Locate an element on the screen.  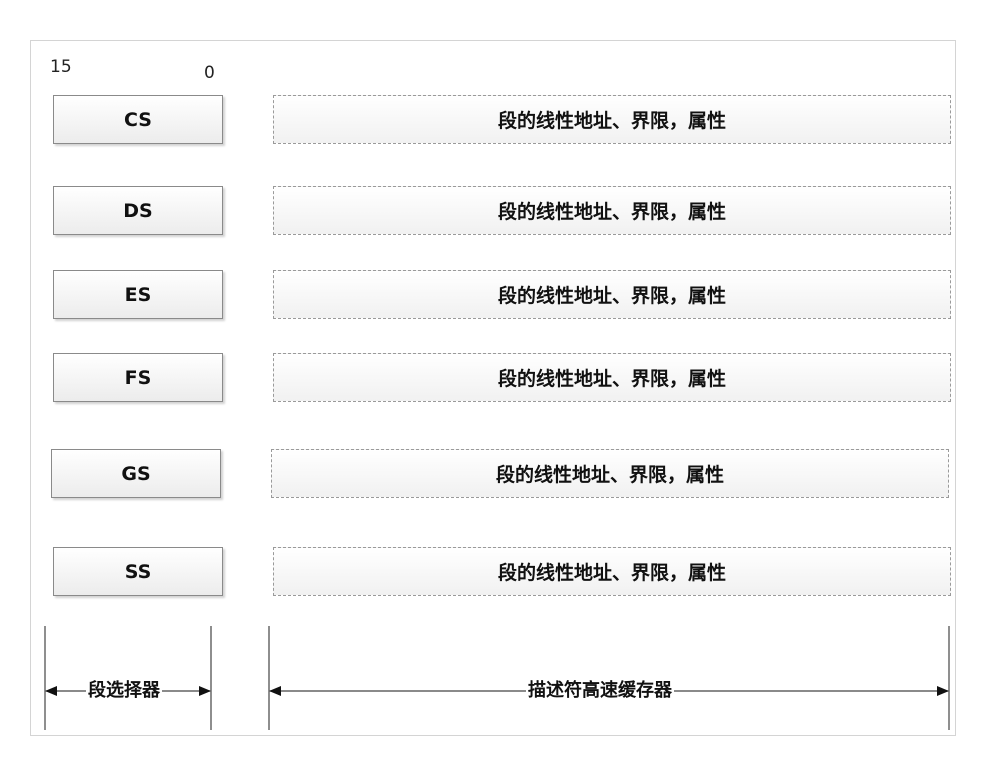
selector-dimension-label: 段选择器 is located at coordinates (124, 690).